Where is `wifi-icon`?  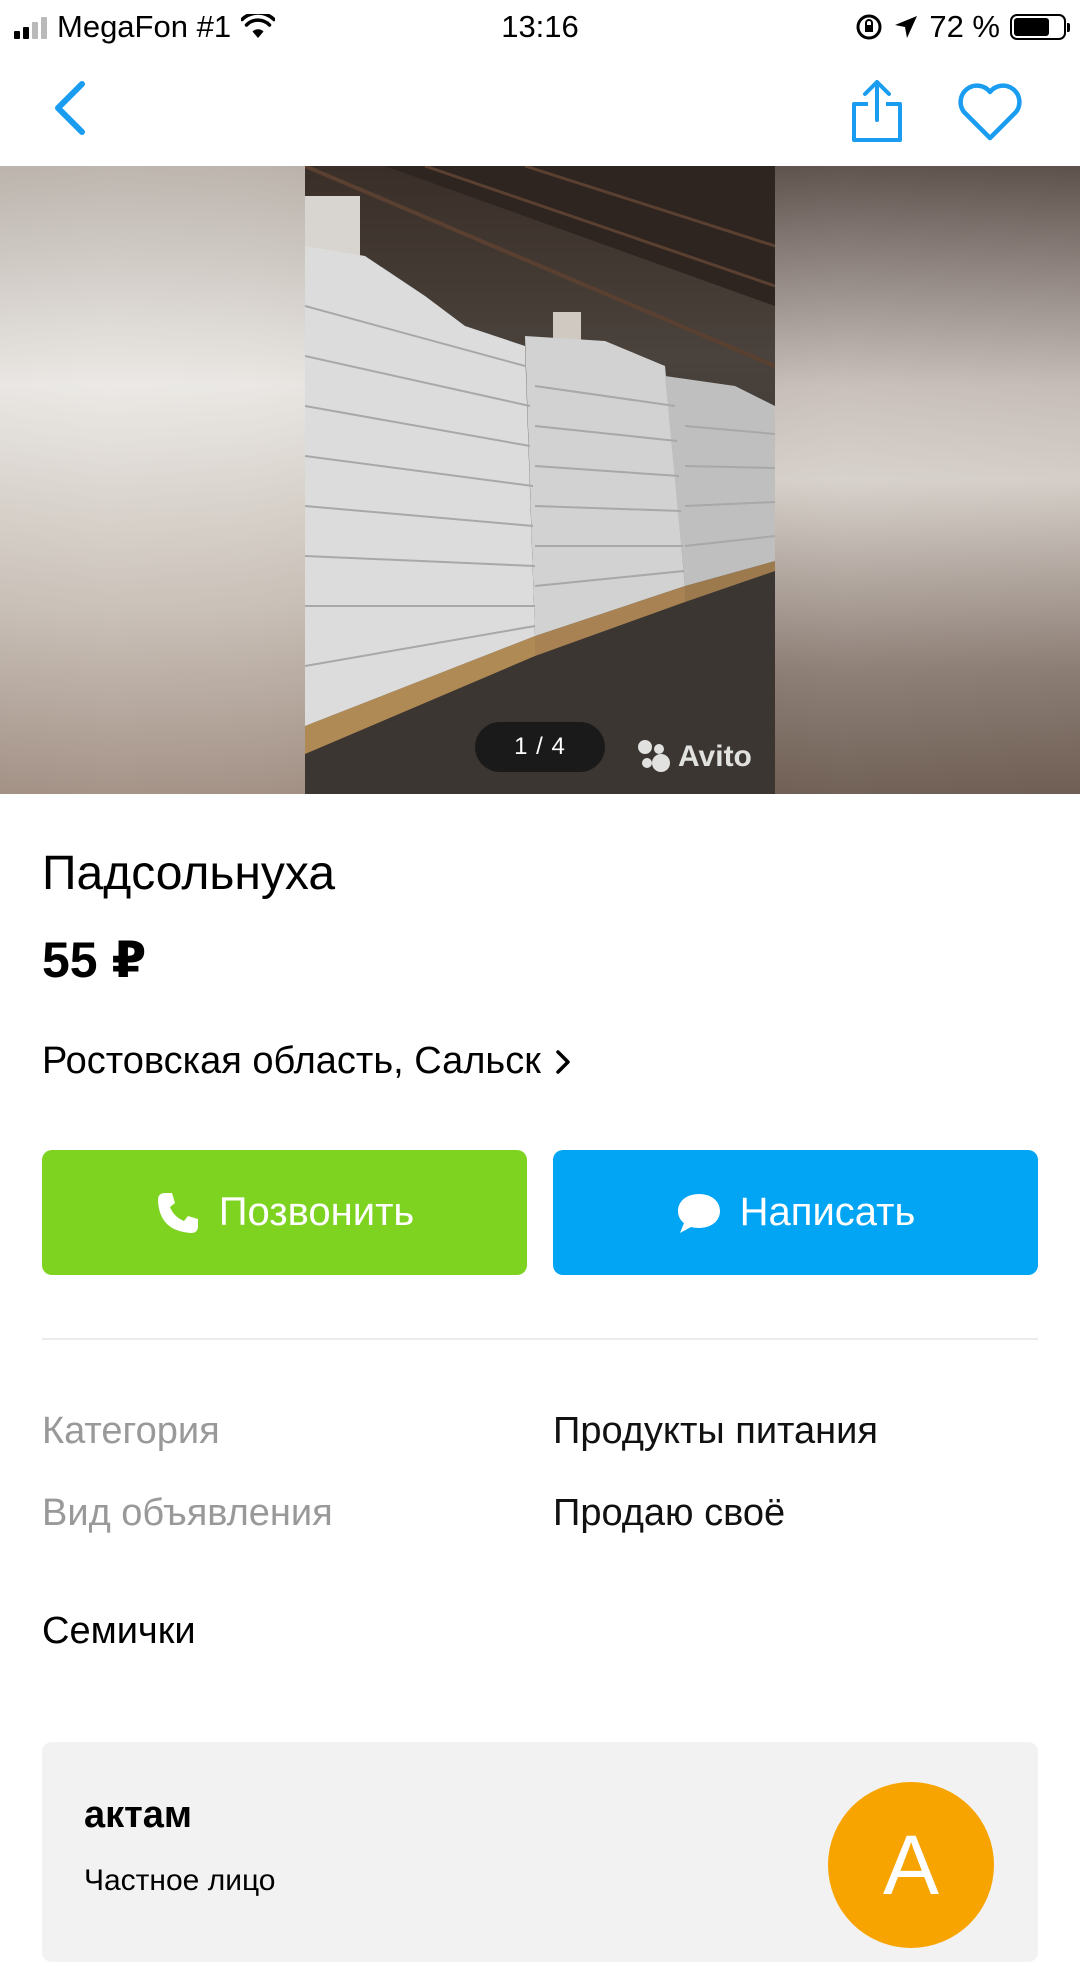 wifi-icon is located at coordinates (258, 26).